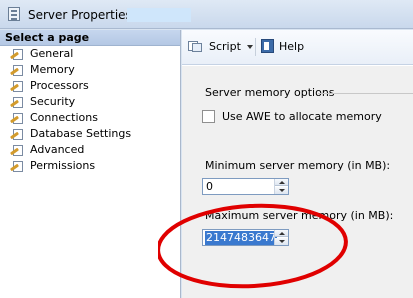 This screenshot has width=413, height=298. I want to click on page-item-permissions: Permissions, so click(90, 166).